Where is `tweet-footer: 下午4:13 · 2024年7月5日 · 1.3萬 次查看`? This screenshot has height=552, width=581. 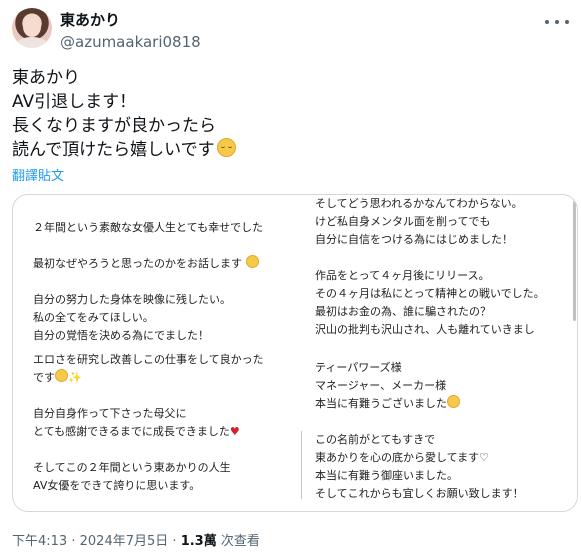
tweet-footer: 下午4:13 · 2024年7月5日 · 1.3萬 次查看 is located at coordinates (136, 539).